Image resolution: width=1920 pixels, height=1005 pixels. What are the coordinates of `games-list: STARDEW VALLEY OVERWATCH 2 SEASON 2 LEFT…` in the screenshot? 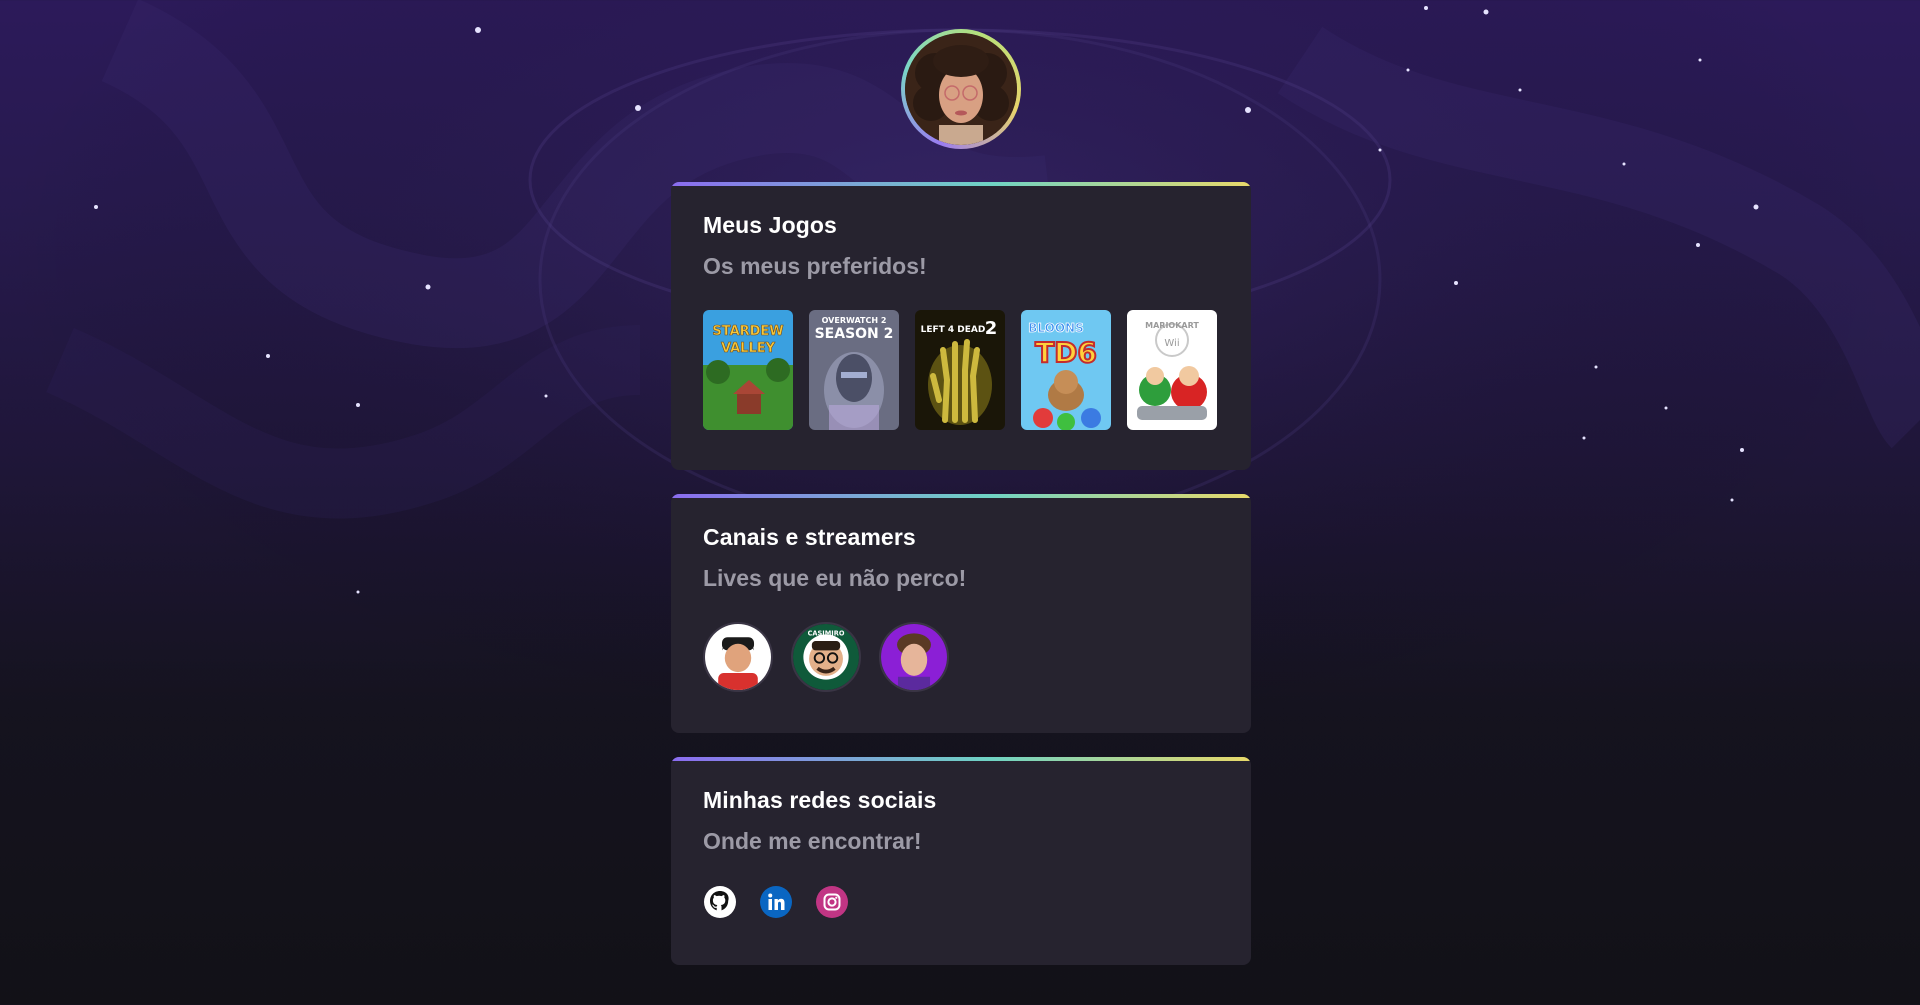 It's located at (961, 370).